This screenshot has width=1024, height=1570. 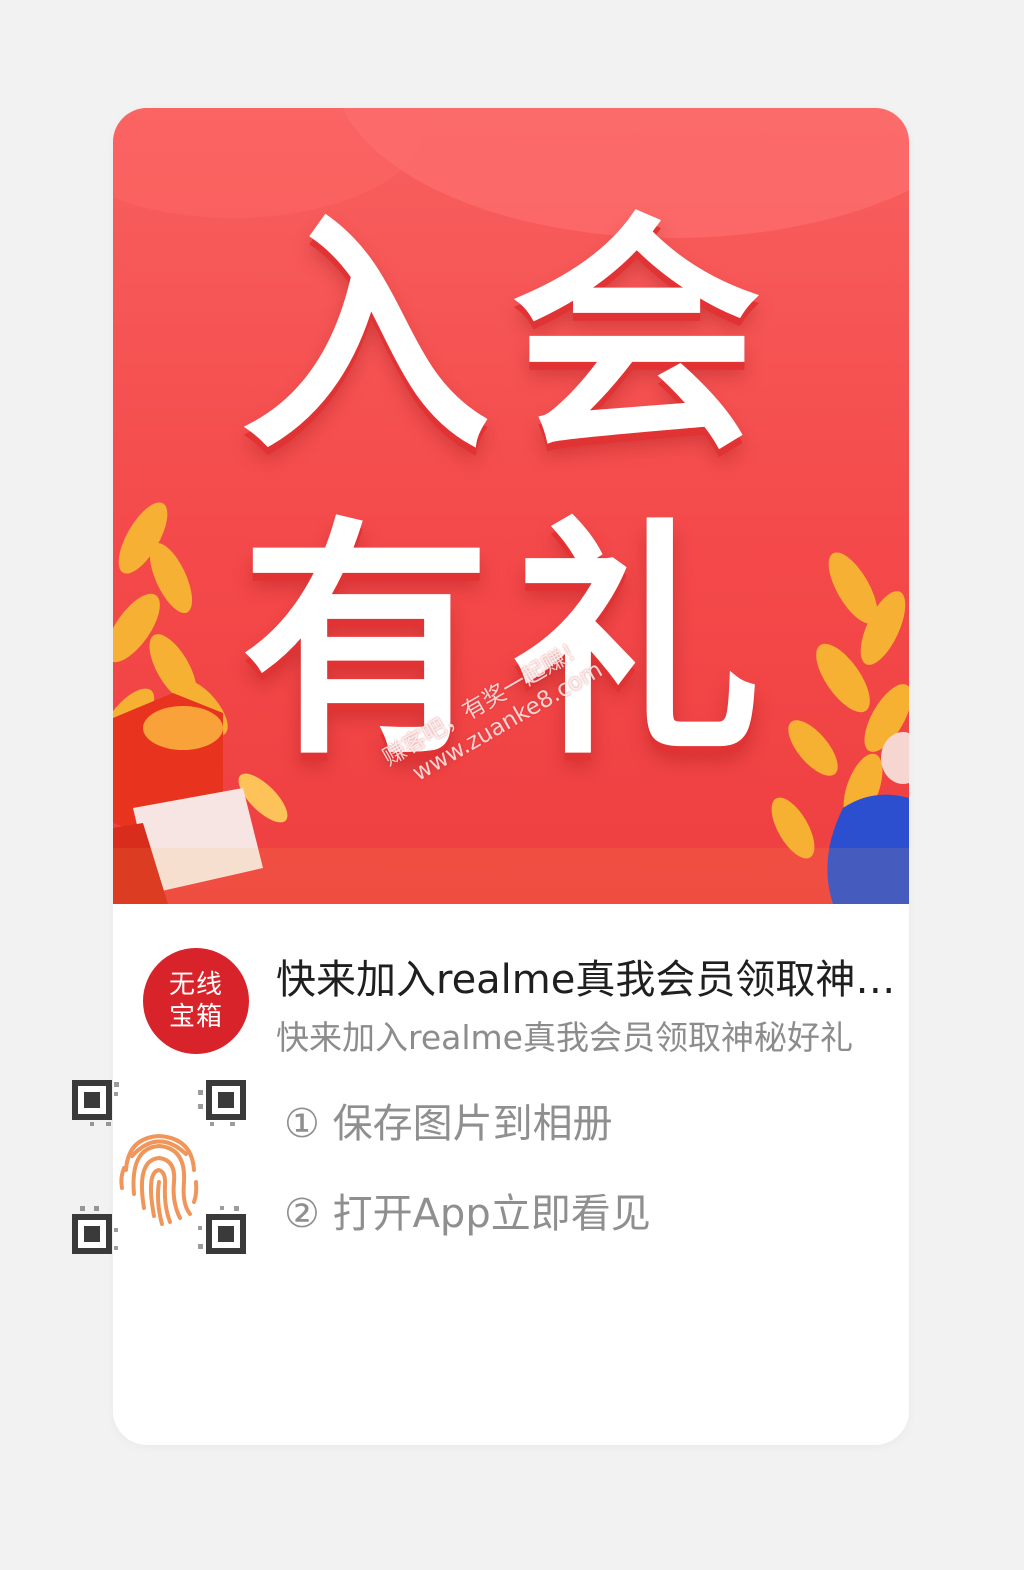 I want to click on banner-title-line-1: 入会, so click(x=511, y=337).